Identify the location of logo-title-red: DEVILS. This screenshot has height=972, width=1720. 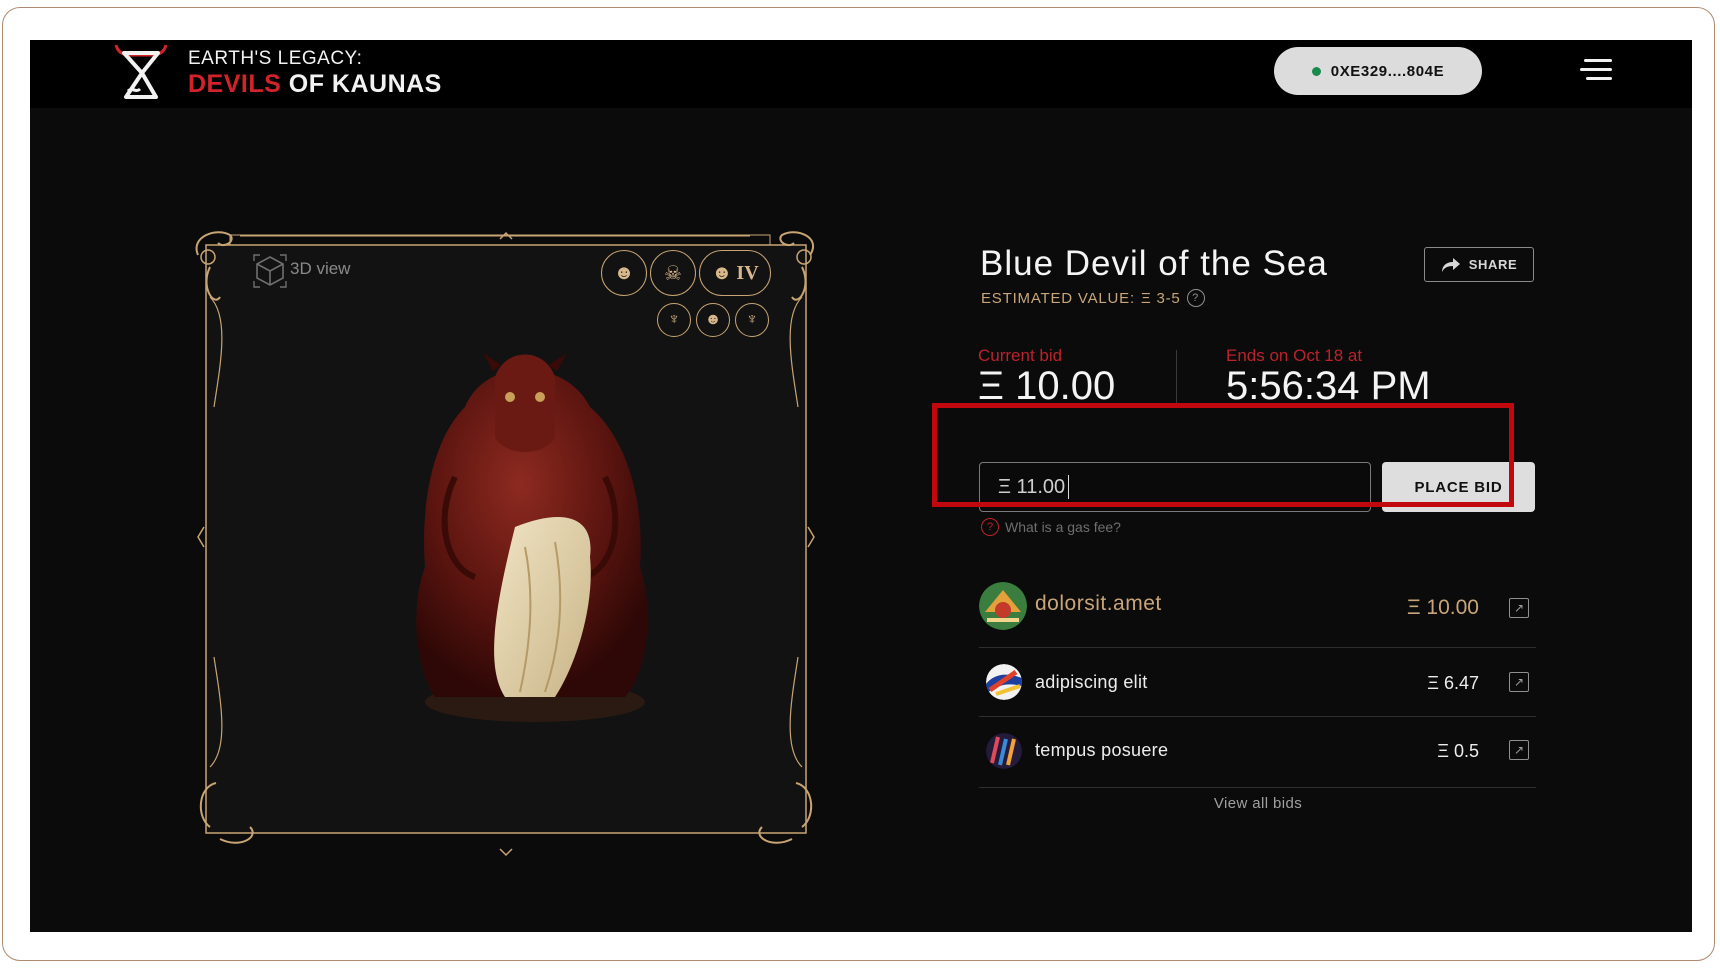
(235, 84).